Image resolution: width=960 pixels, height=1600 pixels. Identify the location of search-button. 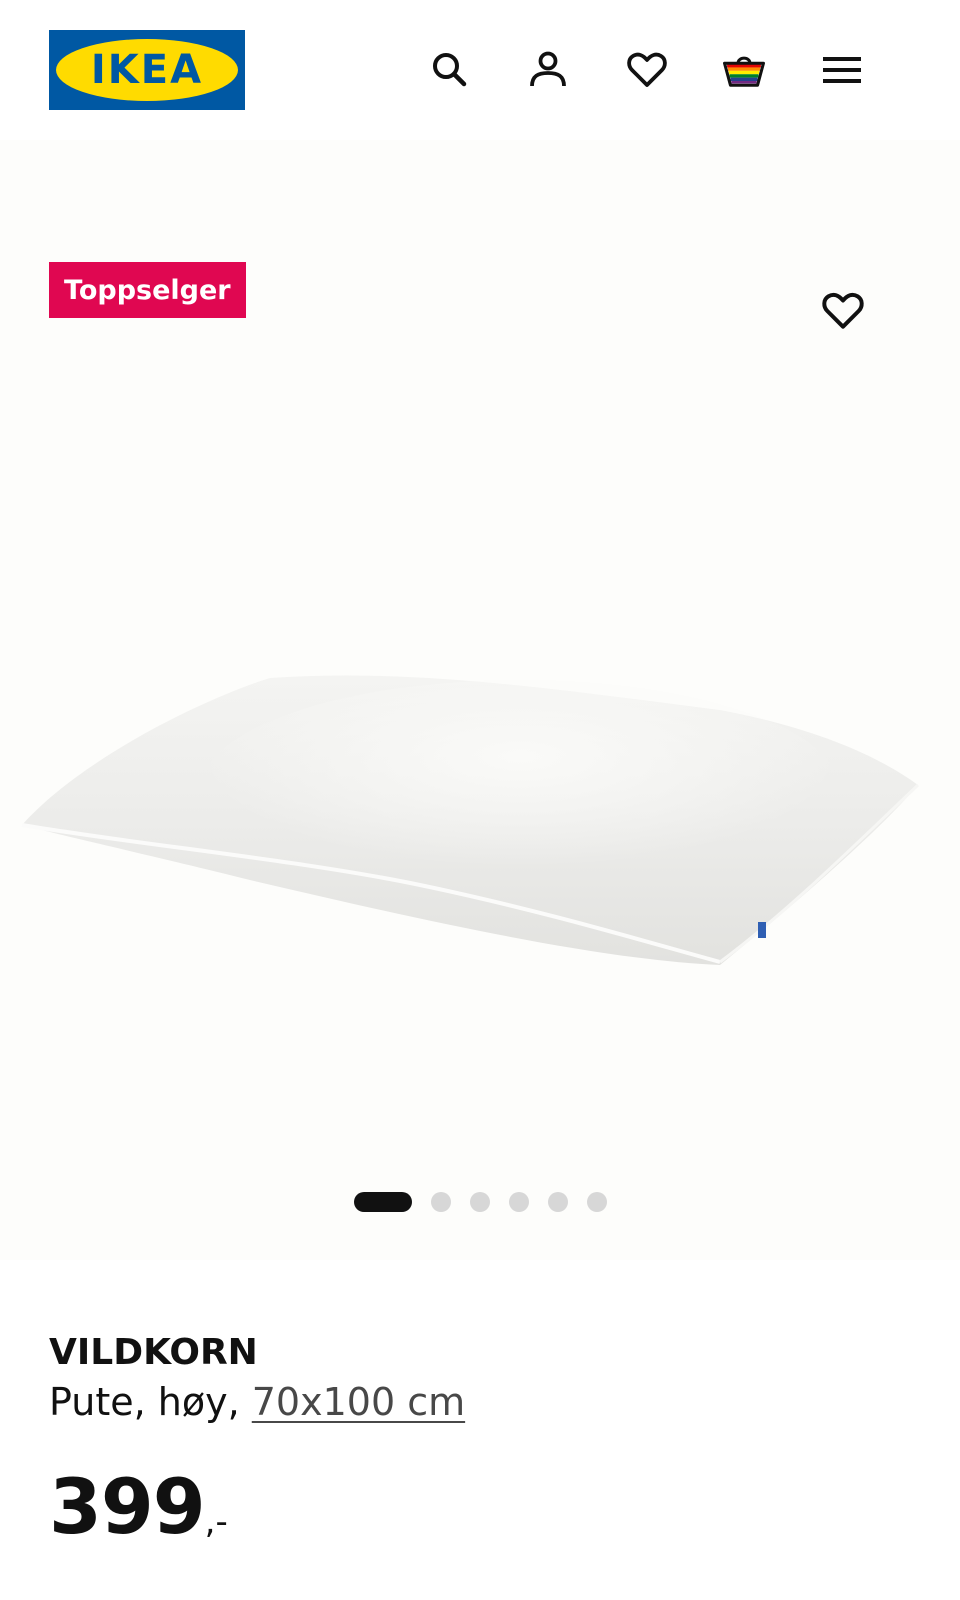
(450, 70).